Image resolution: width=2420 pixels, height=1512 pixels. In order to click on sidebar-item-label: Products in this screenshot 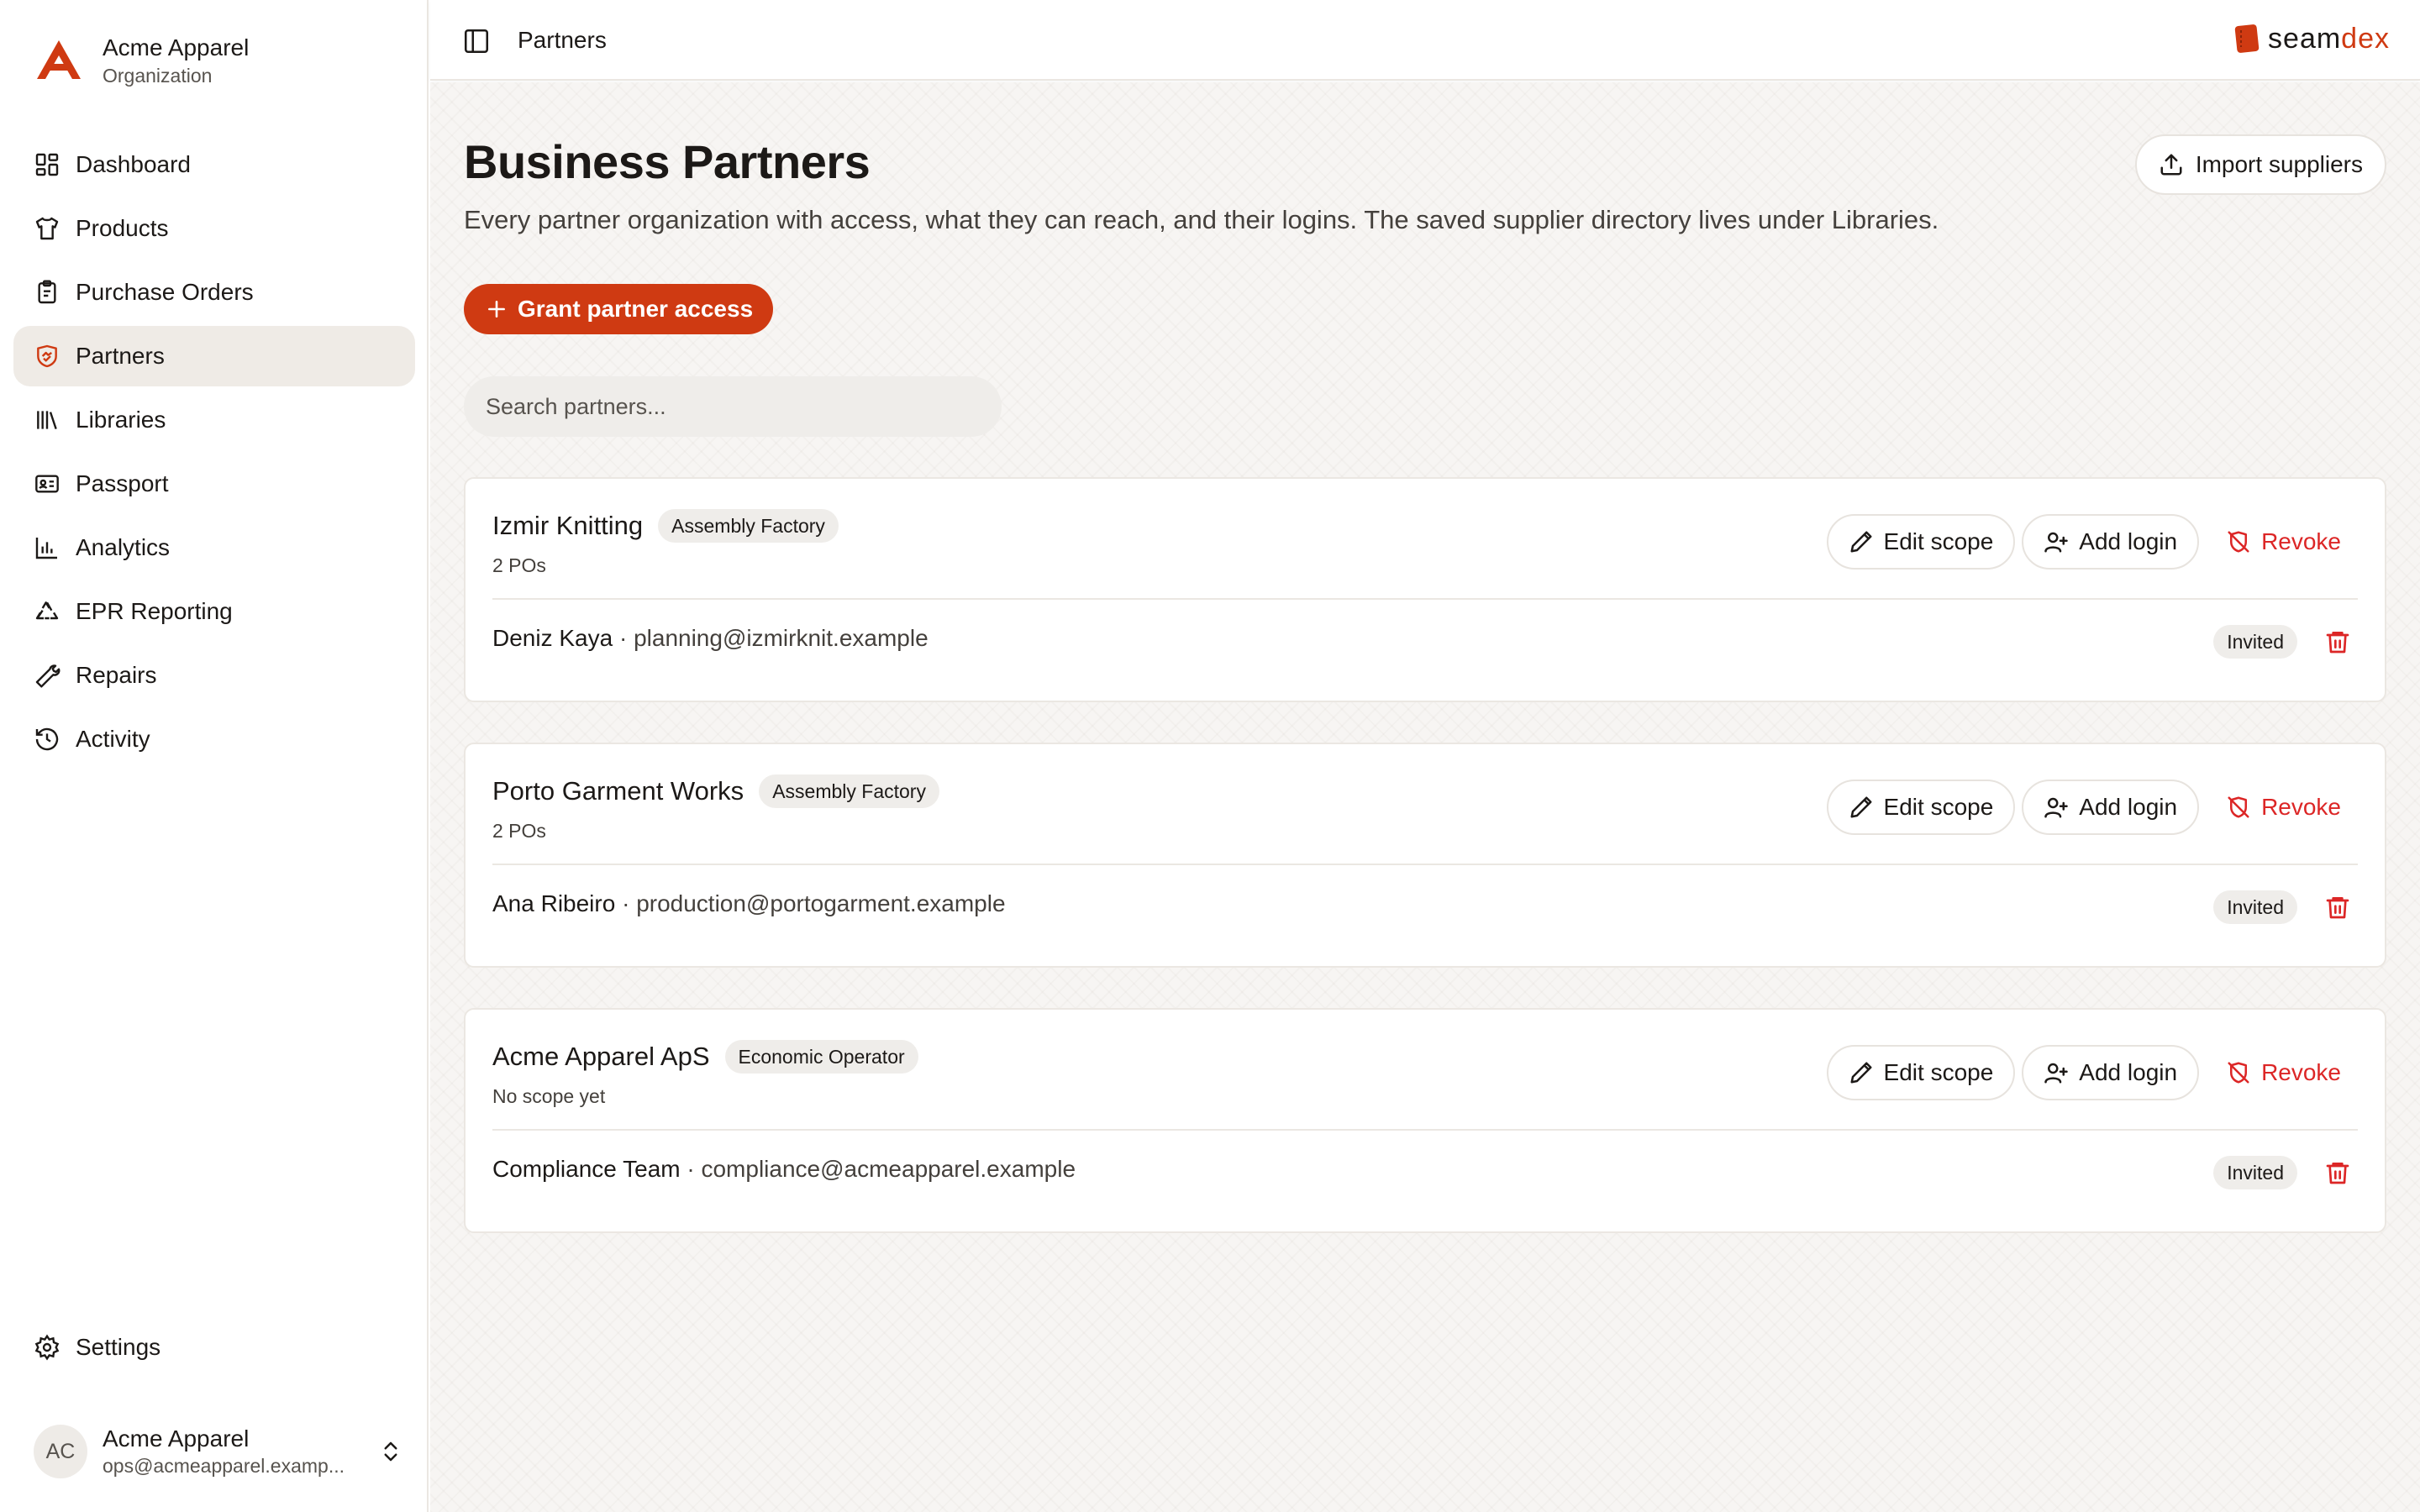, I will do `click(123, 228)`.